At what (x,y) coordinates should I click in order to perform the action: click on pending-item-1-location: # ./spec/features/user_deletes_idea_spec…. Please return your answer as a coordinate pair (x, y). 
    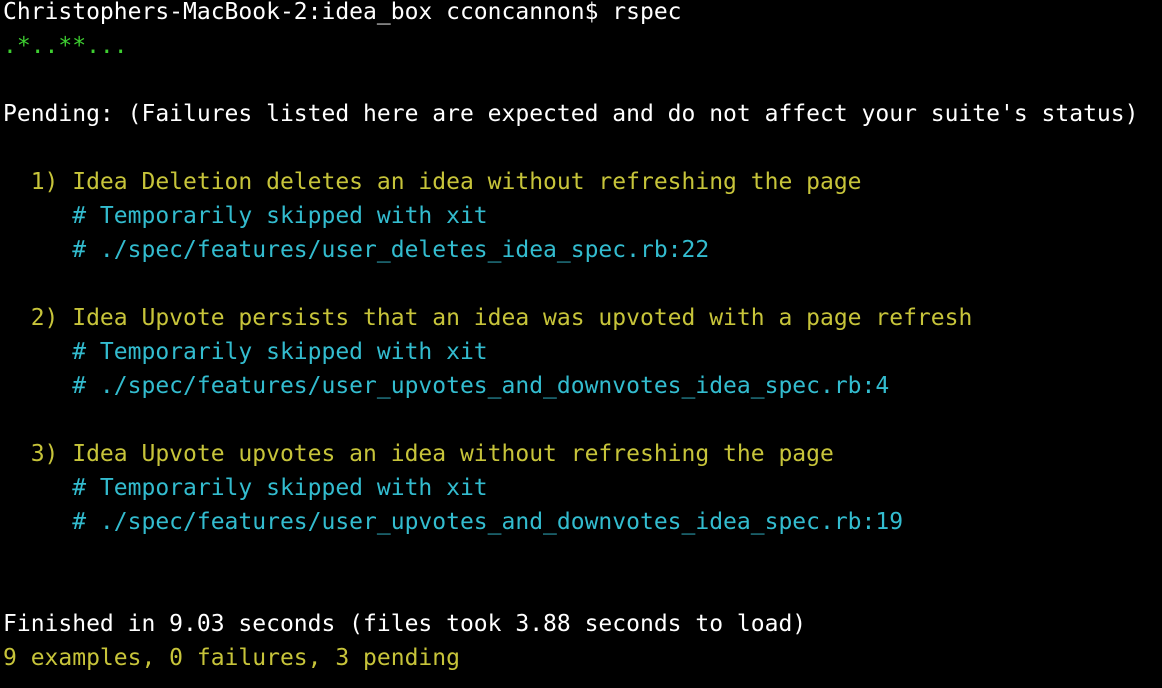
    Looking at the image, I should click on (356, 250).